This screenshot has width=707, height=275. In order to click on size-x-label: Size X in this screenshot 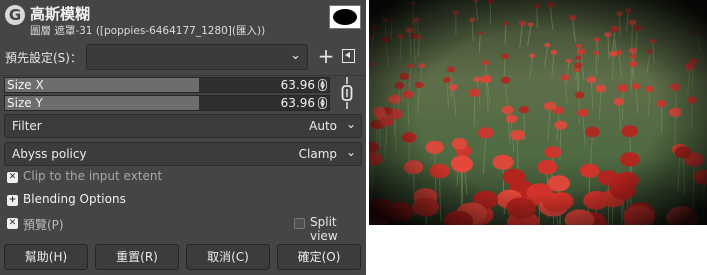, I will do `click(25, 85)`.